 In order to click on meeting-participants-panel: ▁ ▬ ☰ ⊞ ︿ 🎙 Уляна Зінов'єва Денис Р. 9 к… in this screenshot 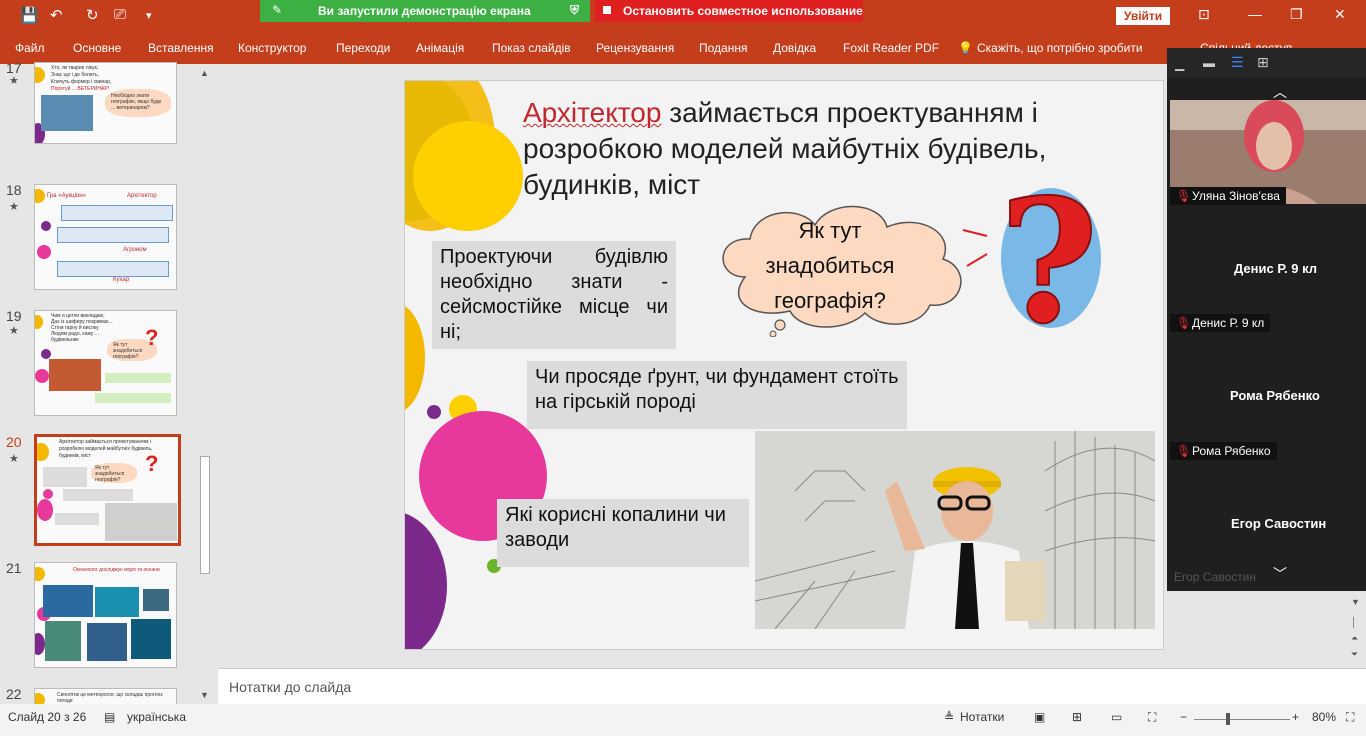, I will do `click(1266, 319)`.